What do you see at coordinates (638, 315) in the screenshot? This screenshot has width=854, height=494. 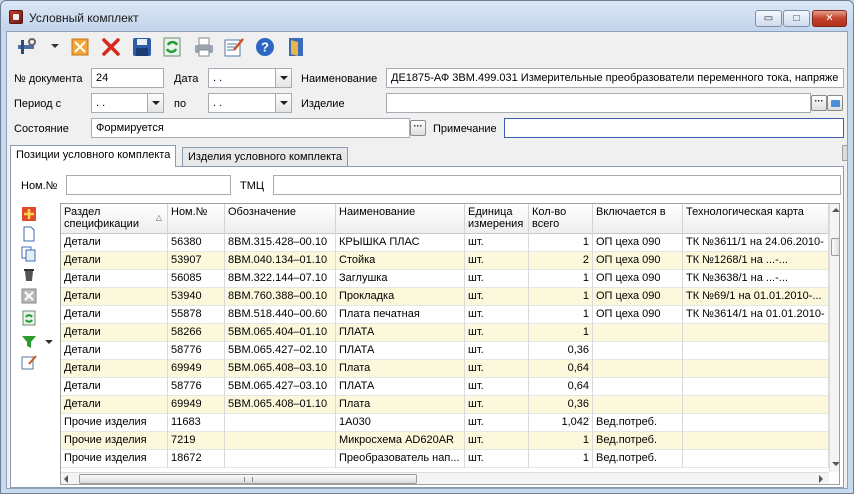 I see `cell-included-in: ОП цеха 090` at bounding box center [638, 315].